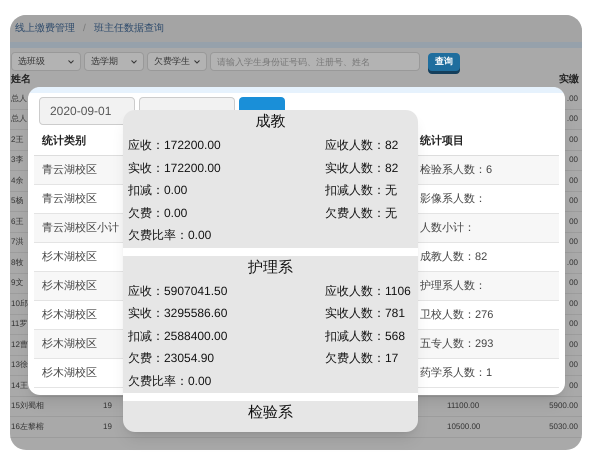 The image size is (591, 464). Describe the element at coordinates (262, 103) in the screenshot. I see `query-button` at that location.